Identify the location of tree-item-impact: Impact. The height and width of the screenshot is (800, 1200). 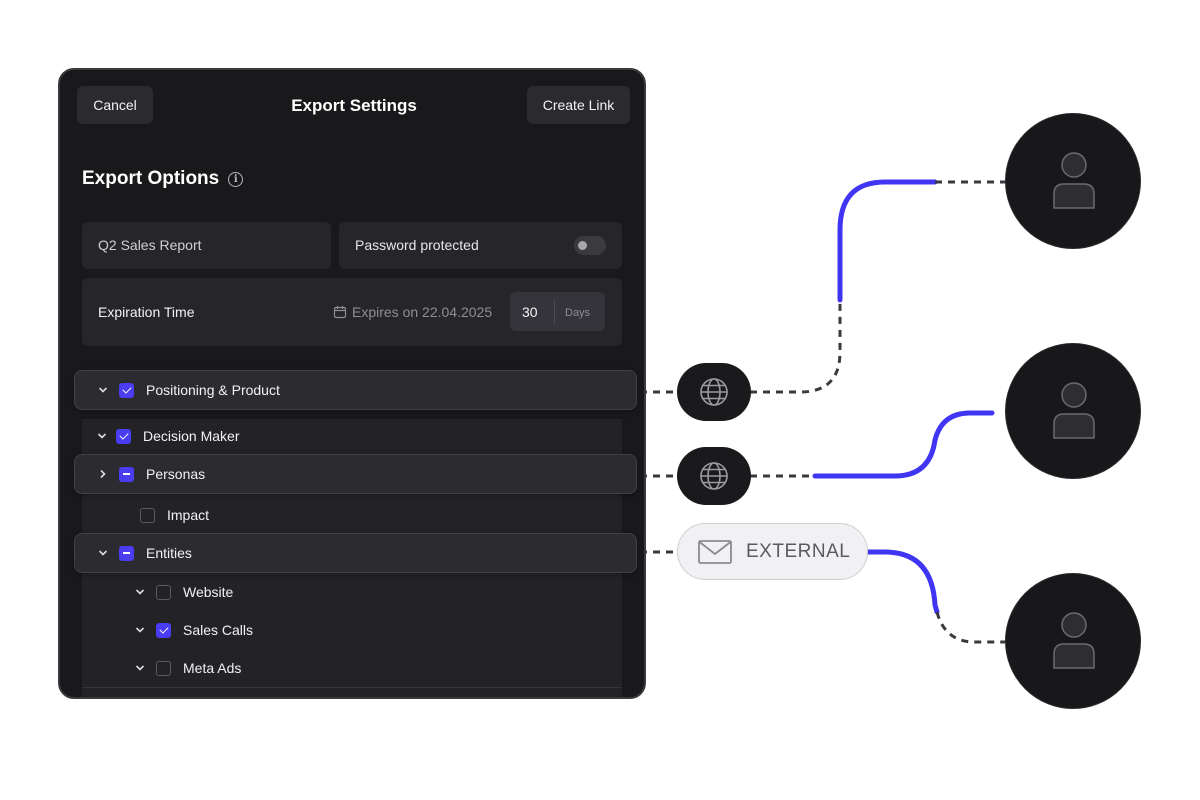
(161, 515).